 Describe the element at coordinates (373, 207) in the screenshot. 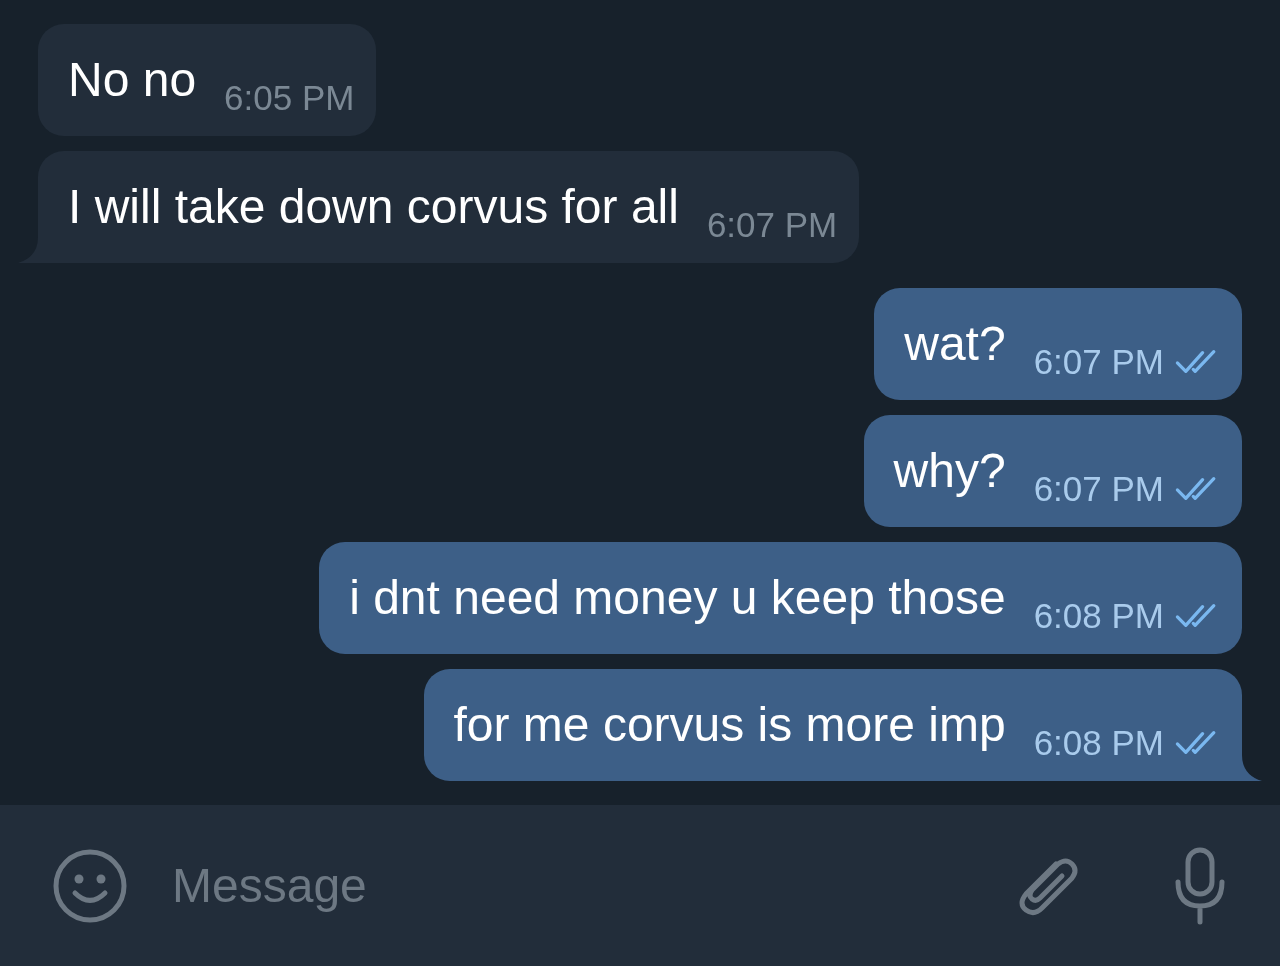

I see `message-text: I will take down corvus for all` at that location.